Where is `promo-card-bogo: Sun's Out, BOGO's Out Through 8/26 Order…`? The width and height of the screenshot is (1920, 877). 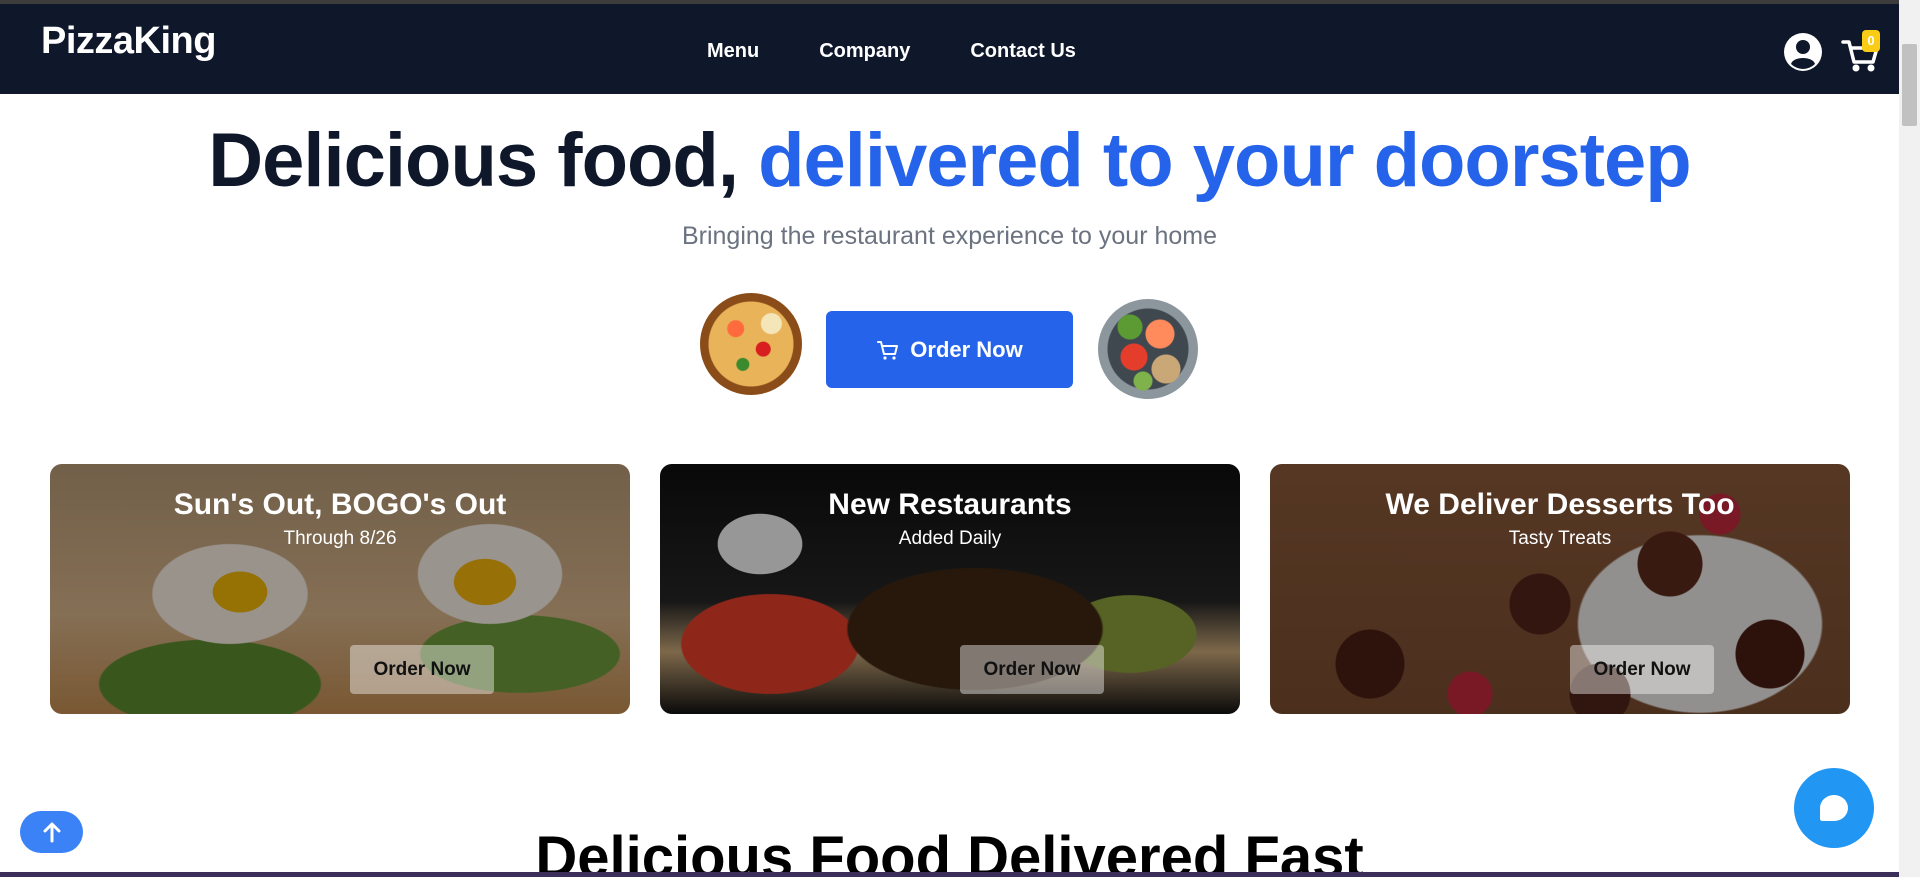 promo-card-bogo: Sun's Out, BOGO's Out Through 8/26 Order… is located at coordinates (340, 589).